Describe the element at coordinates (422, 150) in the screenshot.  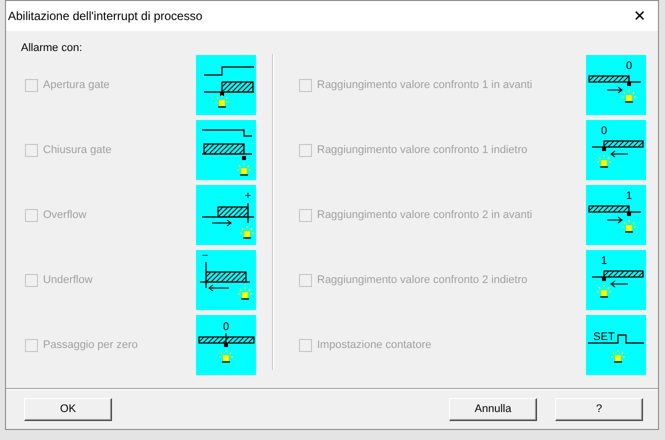
I see `checkbox-label: Raggiungimento valore confronto 1 indietro` at that location.